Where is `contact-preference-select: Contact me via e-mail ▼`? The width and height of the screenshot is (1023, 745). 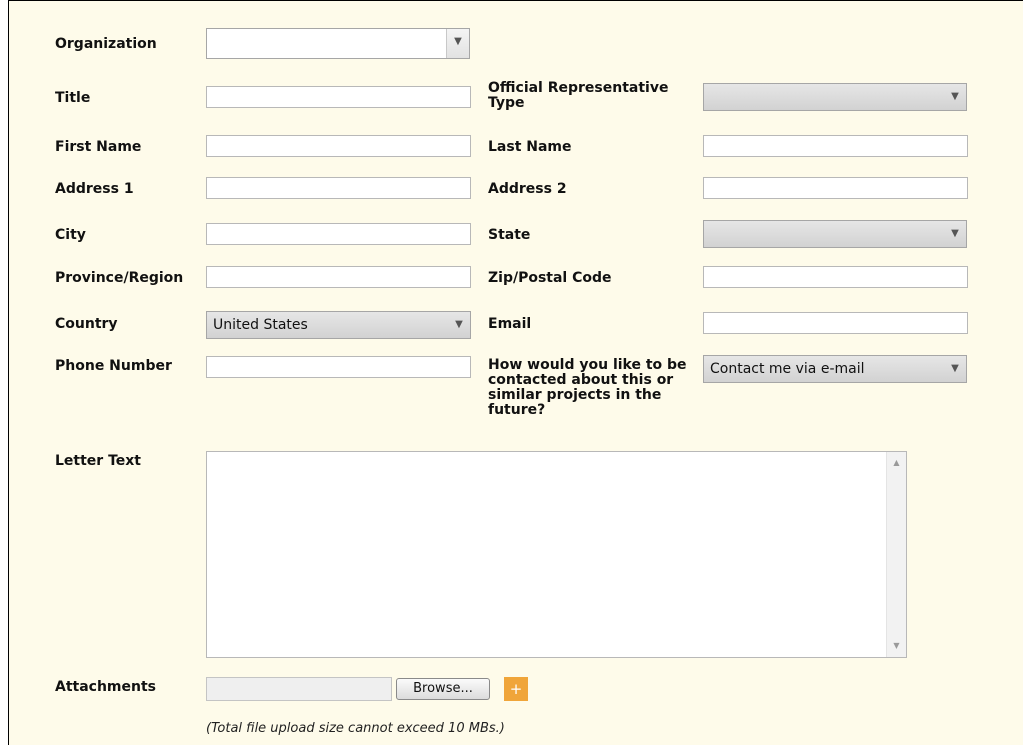 contact-preference-select: Contact me via e-mail ▼ is located at coordinates (835, 369).